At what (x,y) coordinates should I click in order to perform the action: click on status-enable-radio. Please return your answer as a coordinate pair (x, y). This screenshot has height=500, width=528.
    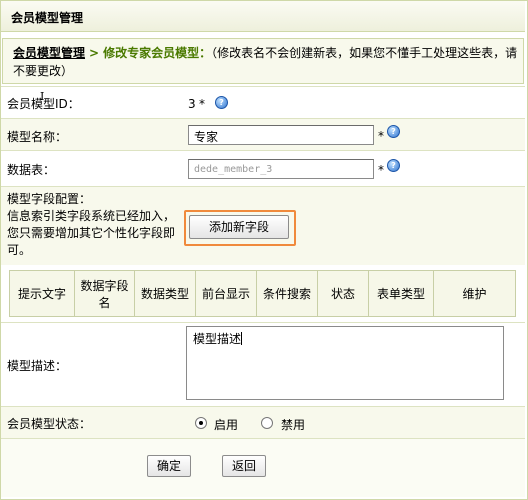
    Looking at the image, I should click on (201, 423).